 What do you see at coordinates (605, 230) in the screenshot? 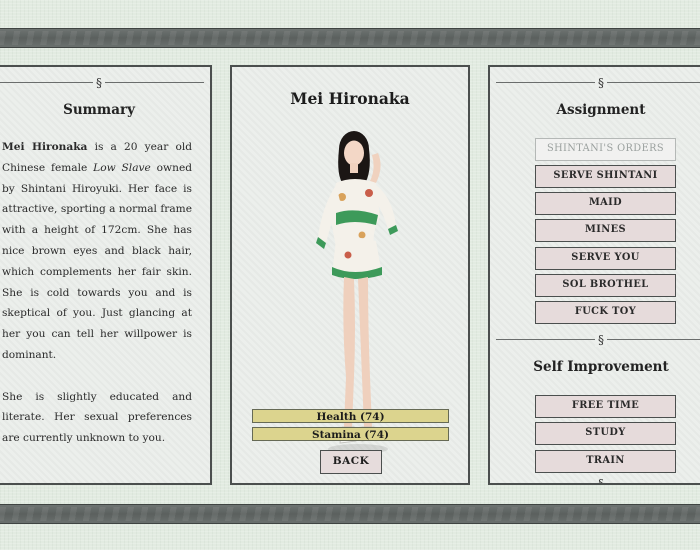
I see `mines-button: MINES` at bounding box center [605, 230].